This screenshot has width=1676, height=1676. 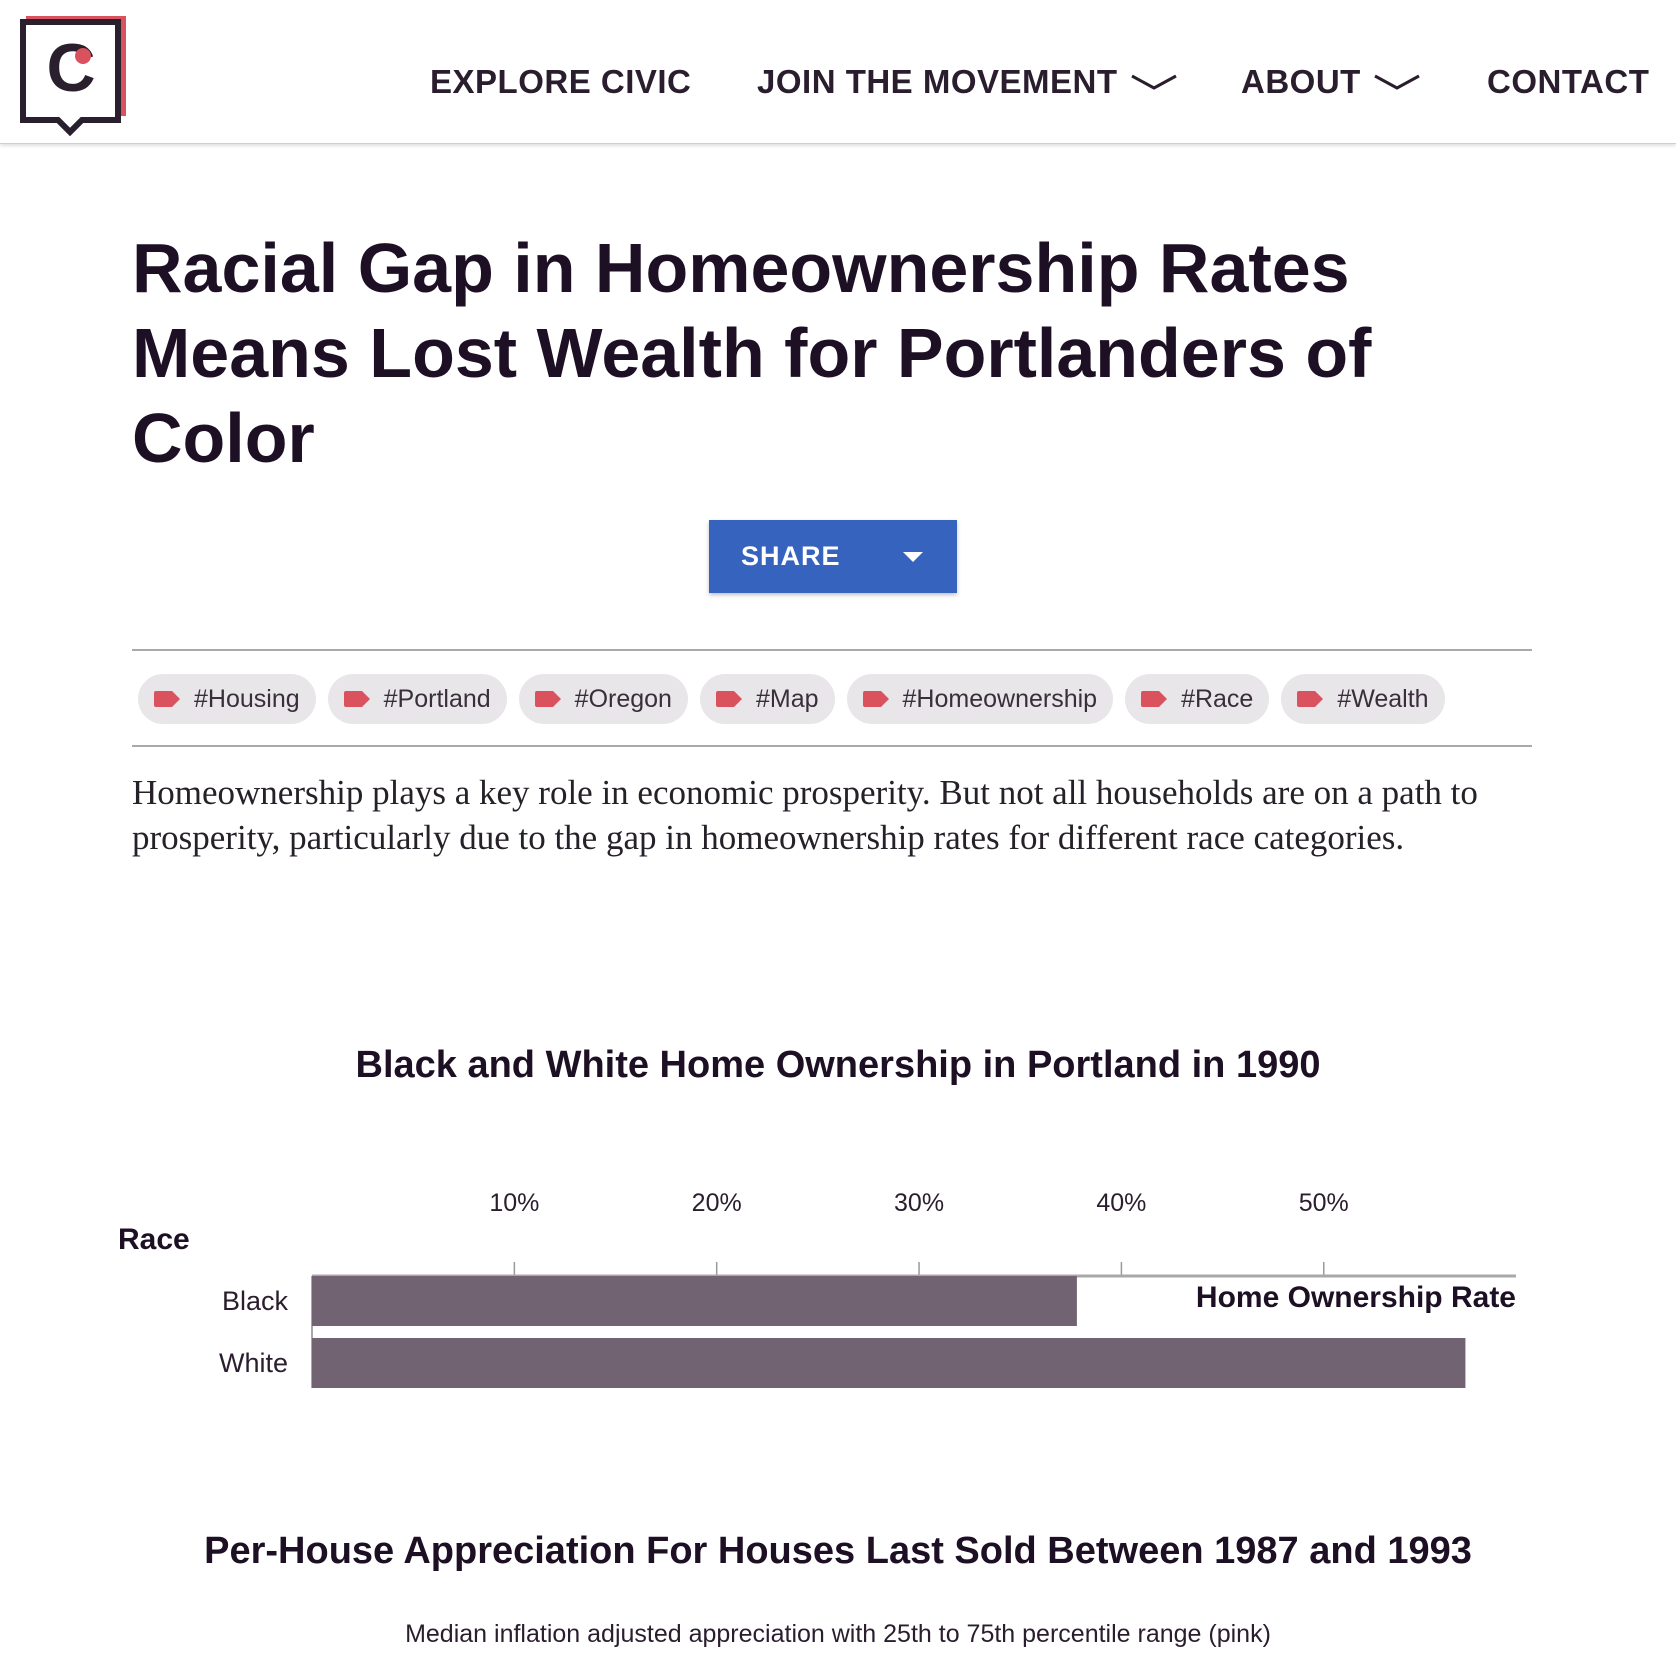 What do you see at coordinates (1324, 1203) in the screenshot?
I see `x-tick-label: 50%` at bounding box center [1324, 1203].